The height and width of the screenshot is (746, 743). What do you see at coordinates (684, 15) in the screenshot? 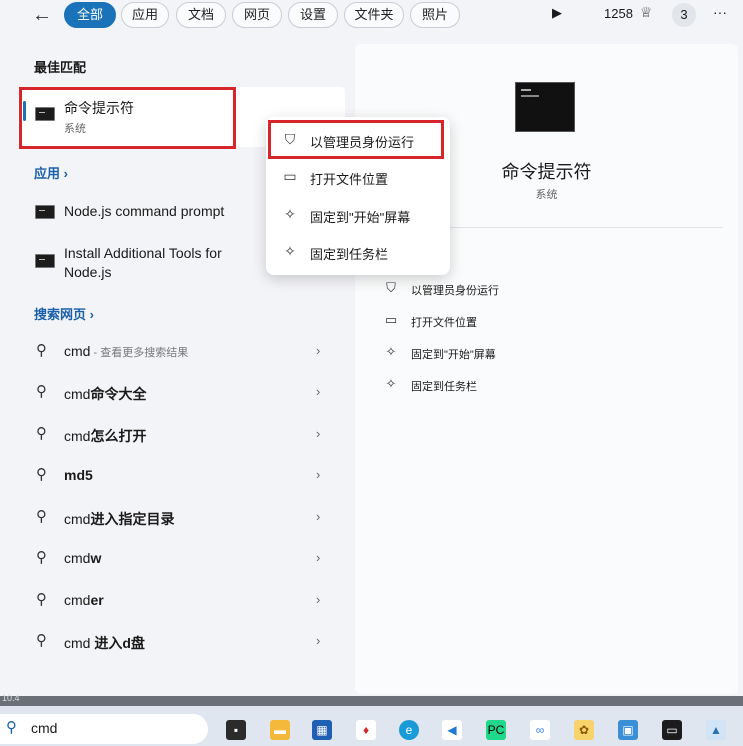
I see `notification-badge: 3` at bounding box center [684, 15].